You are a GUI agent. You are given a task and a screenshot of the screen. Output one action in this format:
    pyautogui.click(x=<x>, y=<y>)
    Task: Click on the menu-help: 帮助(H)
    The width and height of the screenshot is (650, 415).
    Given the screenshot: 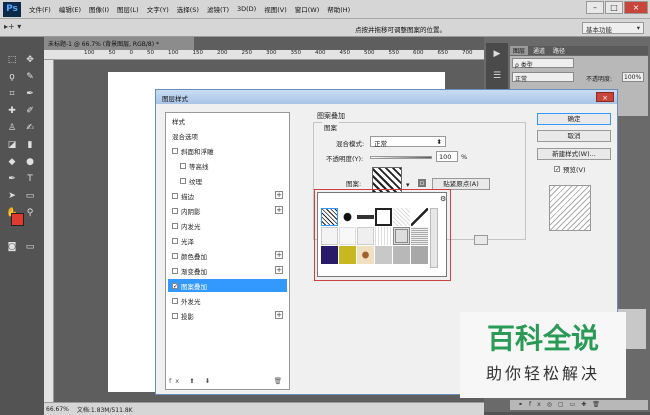 What is the action you would take?
    pyautogui.click(x=338, y=9)
    